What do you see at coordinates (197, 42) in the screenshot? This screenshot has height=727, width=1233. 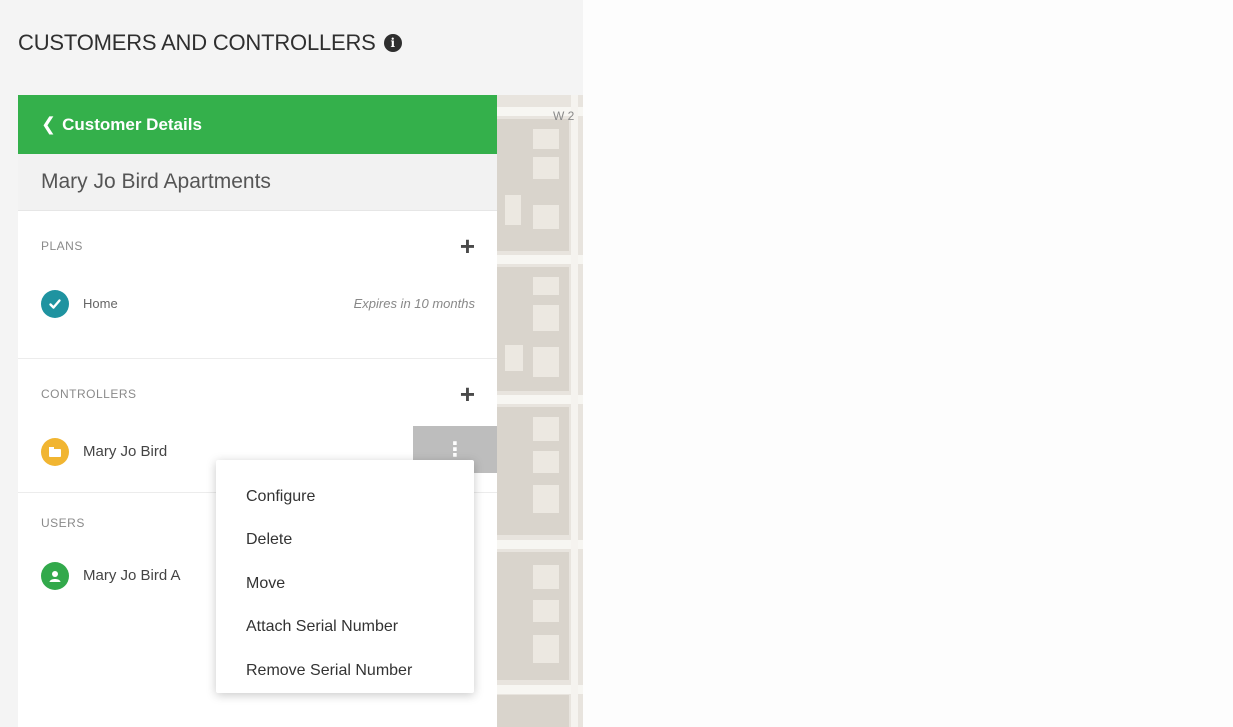 I see `page-title: CUSTOMERS AND CONTROLLERS` at bounding box center [197, 42].